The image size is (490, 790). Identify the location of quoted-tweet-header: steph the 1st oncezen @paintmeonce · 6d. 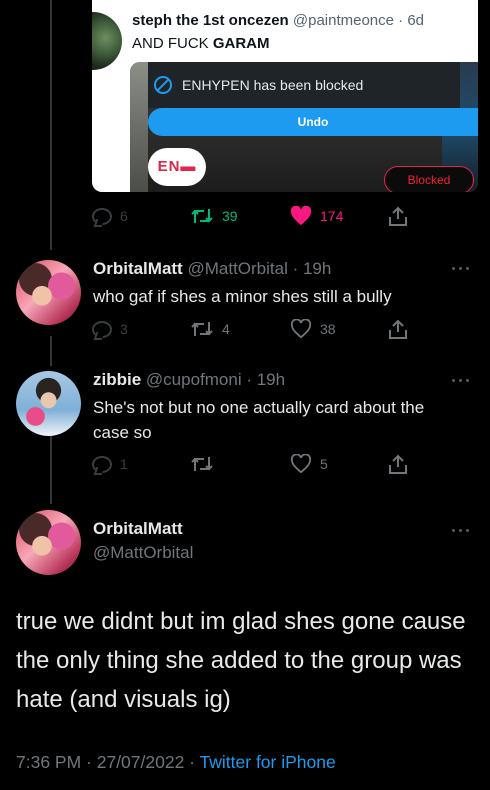
(278, 20).